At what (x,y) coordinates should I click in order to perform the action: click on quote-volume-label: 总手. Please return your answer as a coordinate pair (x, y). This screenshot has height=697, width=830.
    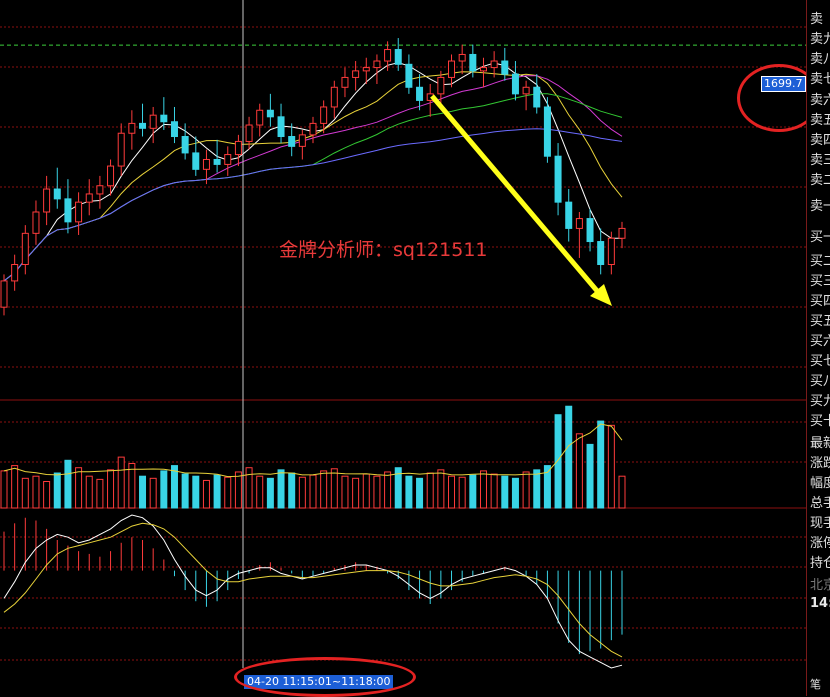
    Looking at the image, I should click on (820, 503).